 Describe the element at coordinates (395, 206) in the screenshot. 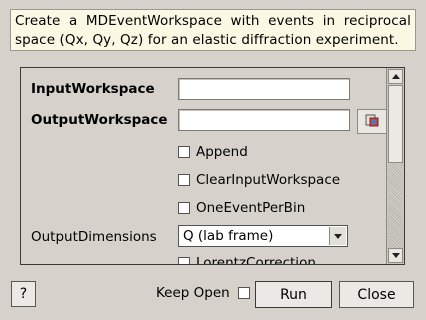

I see `scrollbar-track` at that location.